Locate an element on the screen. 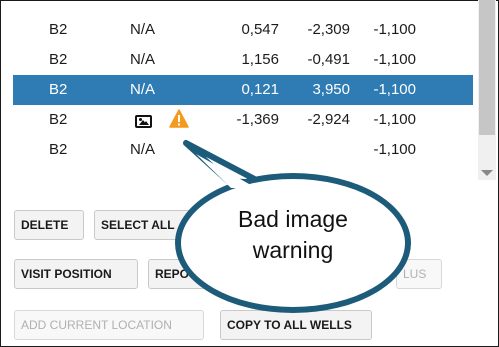 This screenshot has height=347, width=499. scroll-down-arrow-icon is located at coordinates (487, 173).